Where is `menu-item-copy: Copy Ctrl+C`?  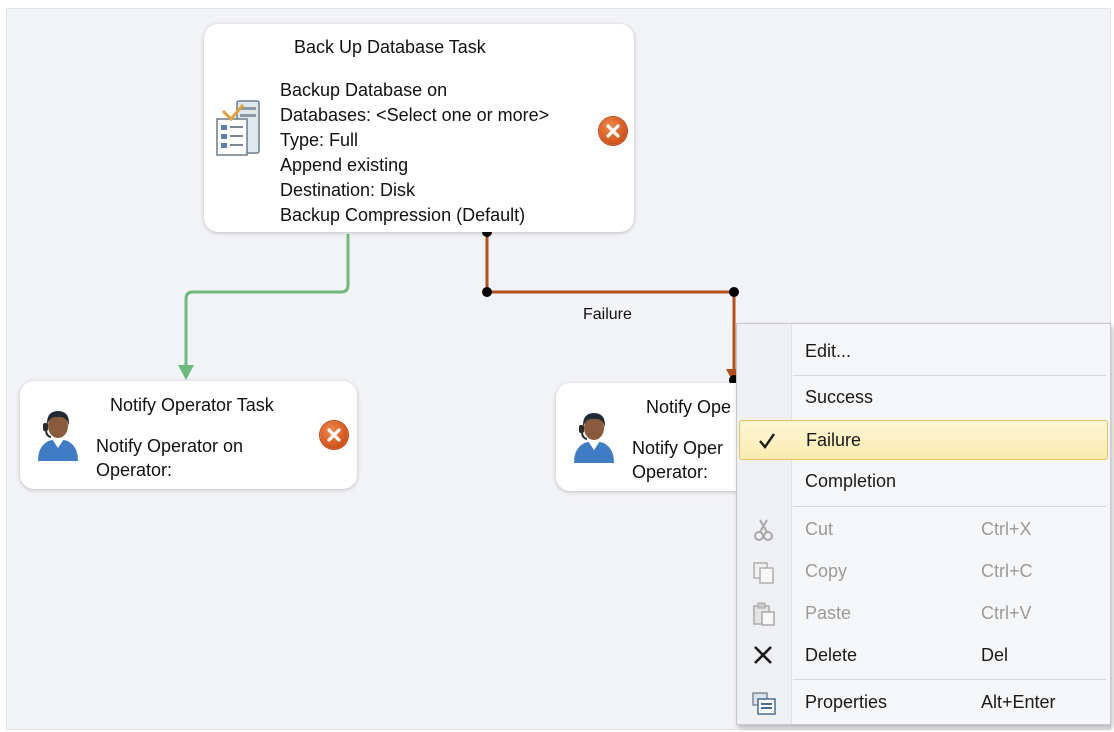
menu-item-copy: Copy Ctrl+C is located at coordinates (923, 572).